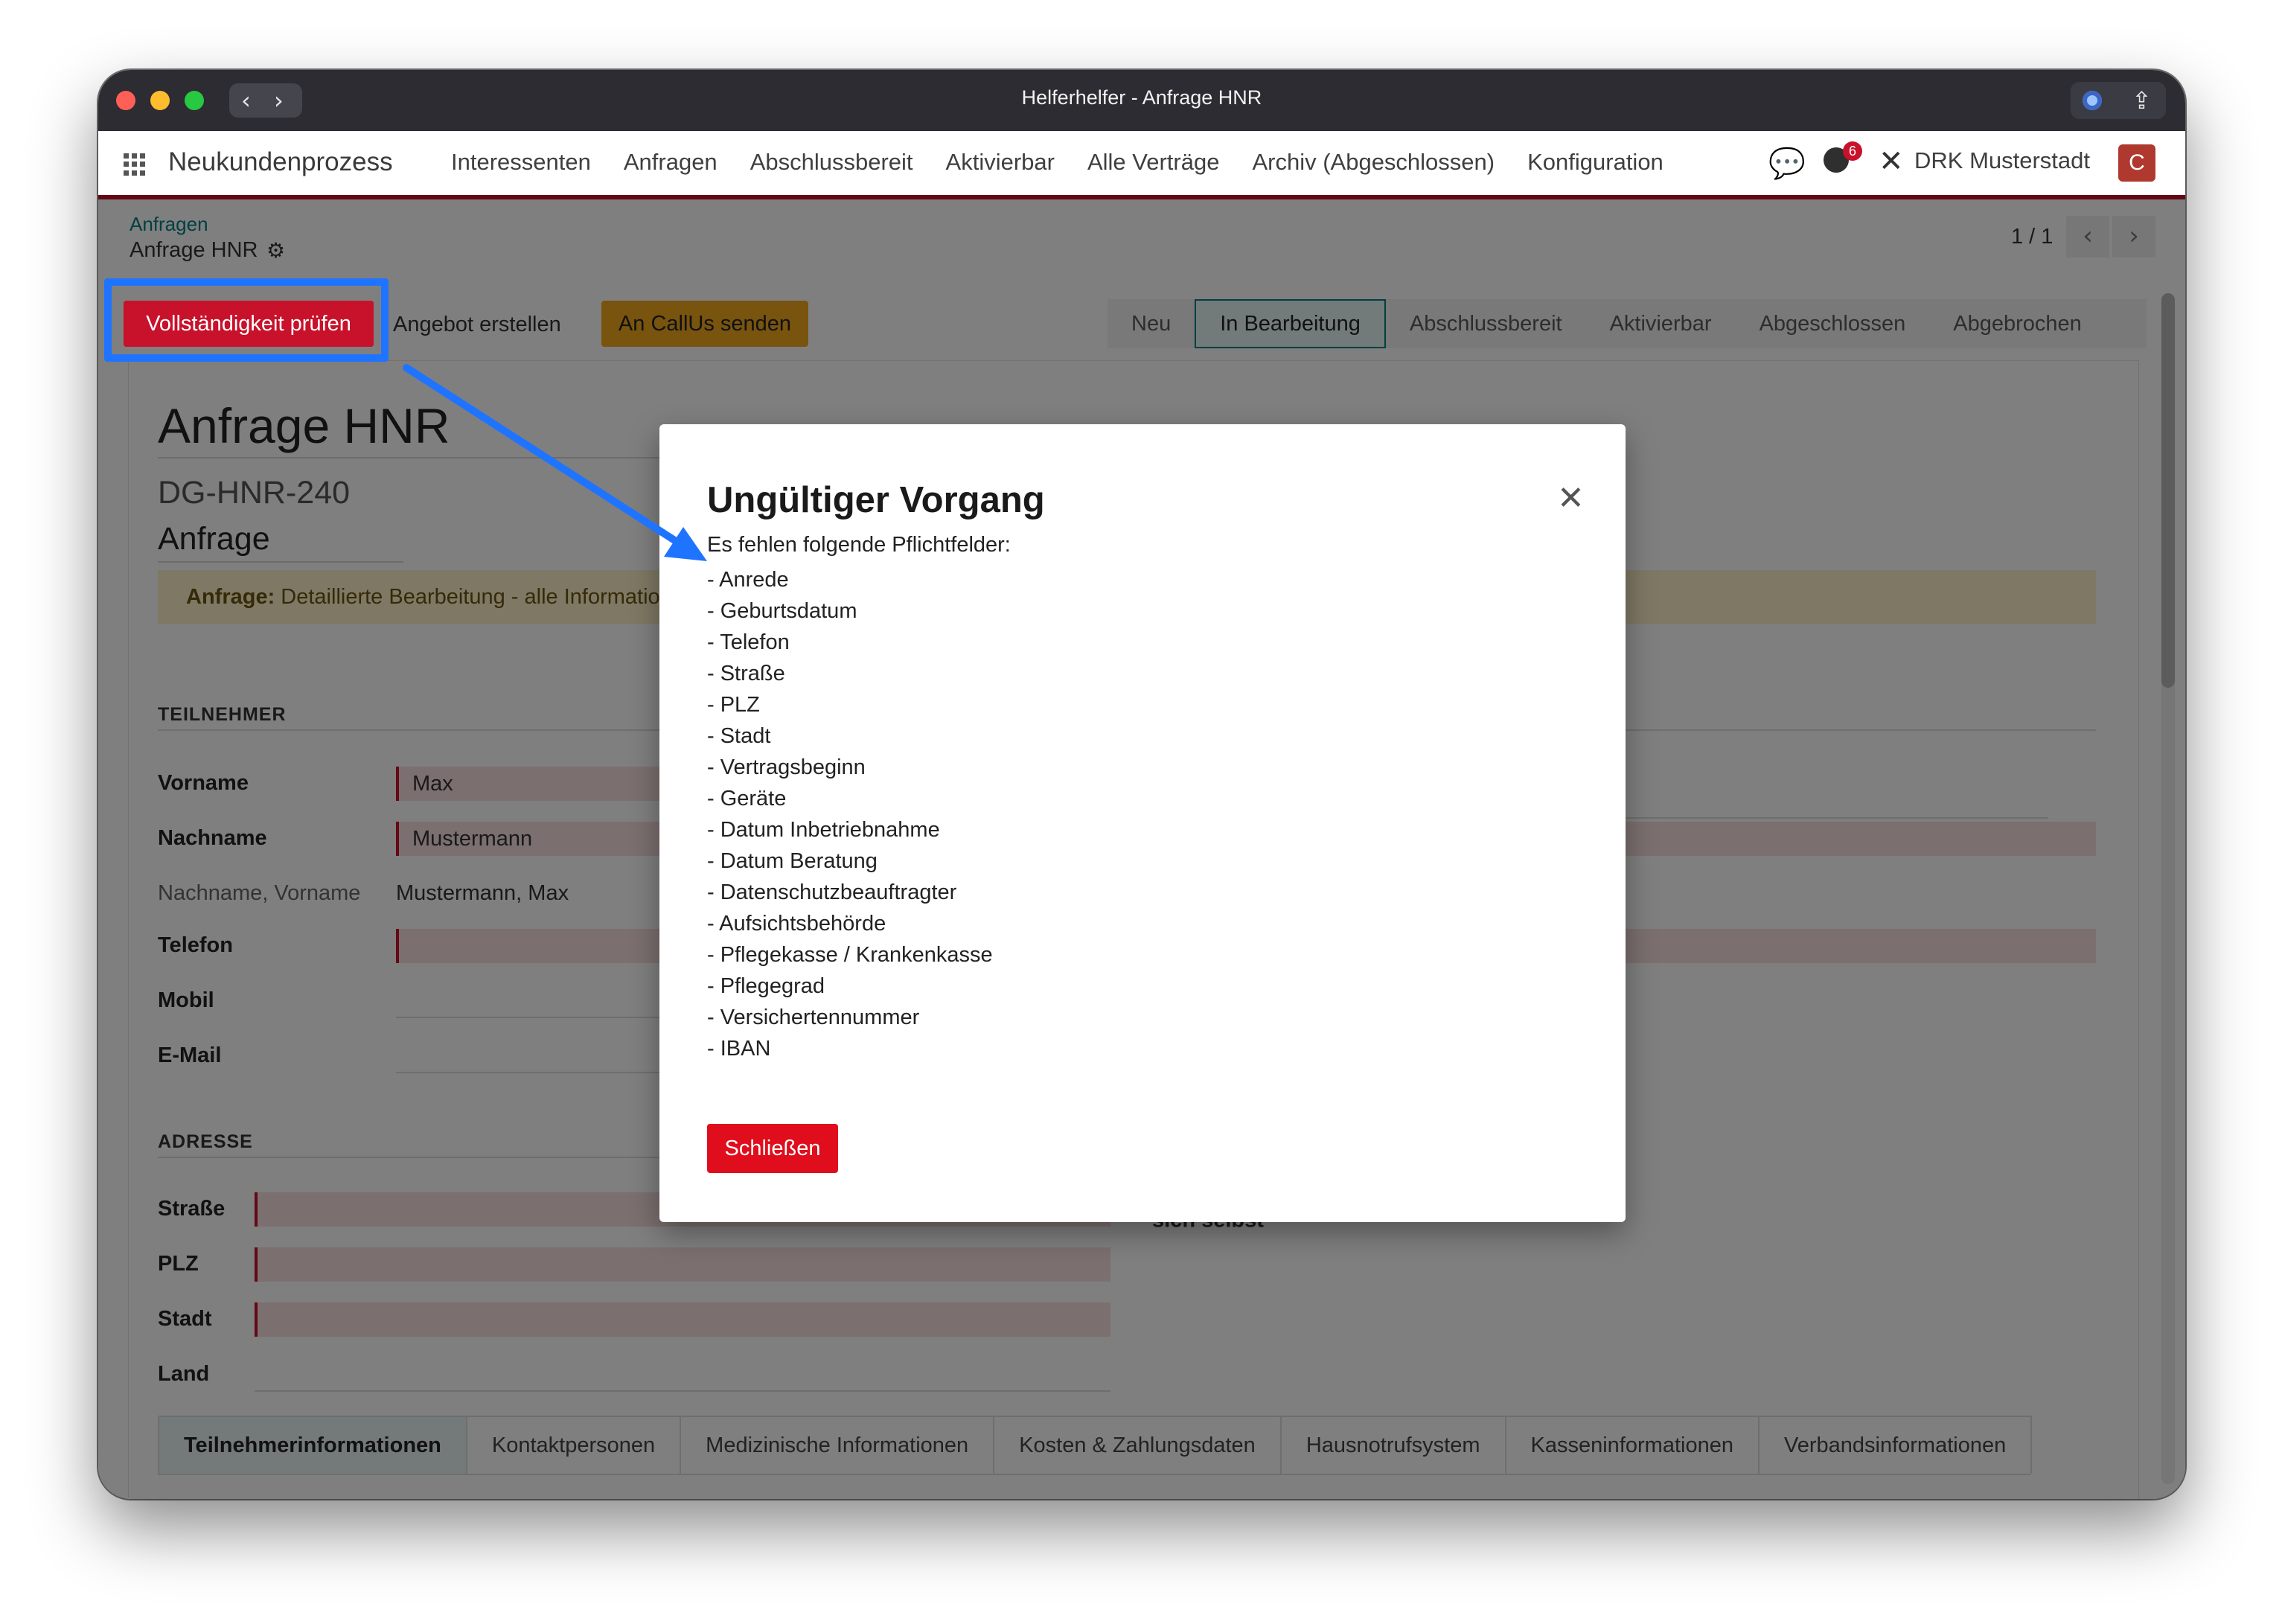 The width and height of the screenshot is (2282, 1624). What do you see at coordinates (2092, 100) in the screenshot?
I see `privacy-shield-icon` at bounding box center [2092, 100].